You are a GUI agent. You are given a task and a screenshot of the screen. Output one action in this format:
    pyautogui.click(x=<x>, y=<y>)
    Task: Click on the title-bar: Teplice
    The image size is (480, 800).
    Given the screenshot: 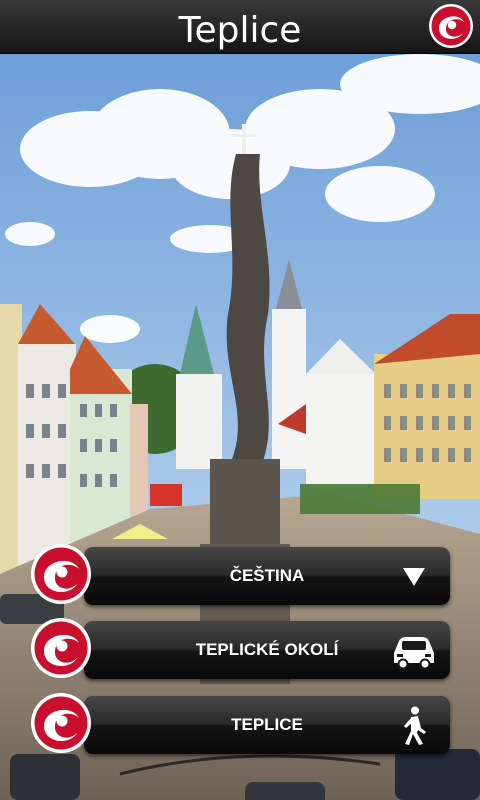 What is the action you would take?
    pyautogui.click(x=240, y=27)
    